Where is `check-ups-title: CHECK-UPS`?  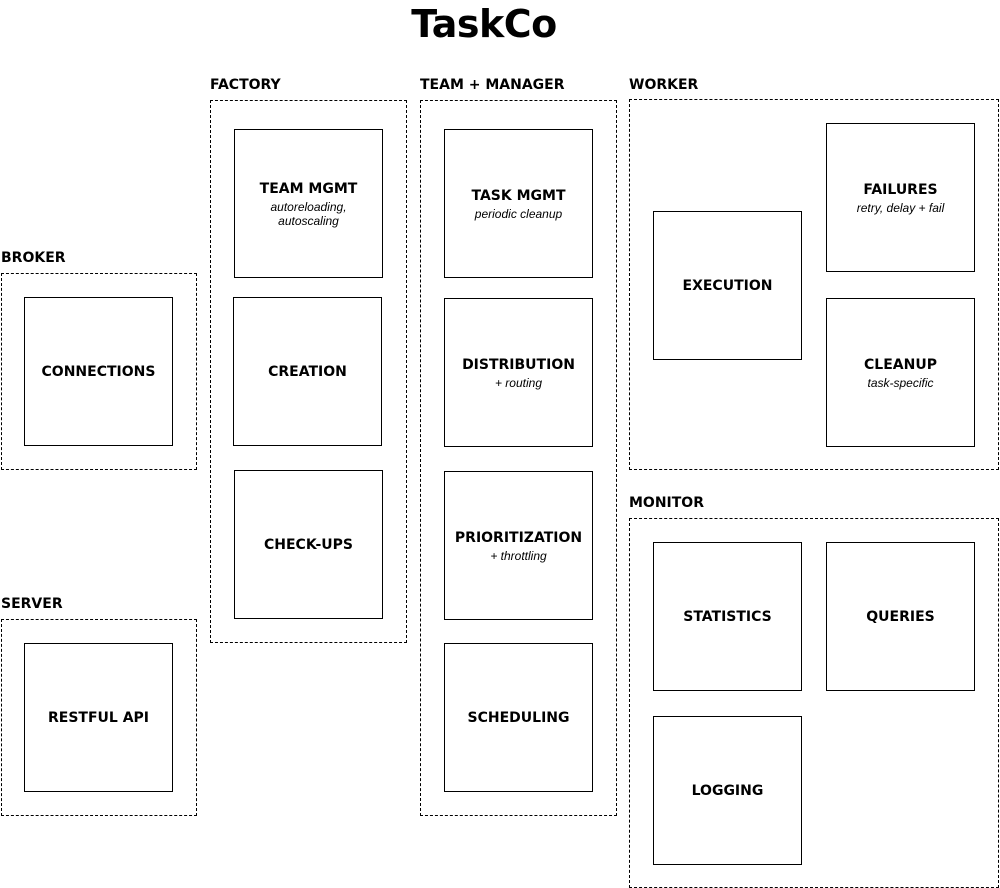
check-ups-title: CHECK-UPS is located at coordinates (308, 544).